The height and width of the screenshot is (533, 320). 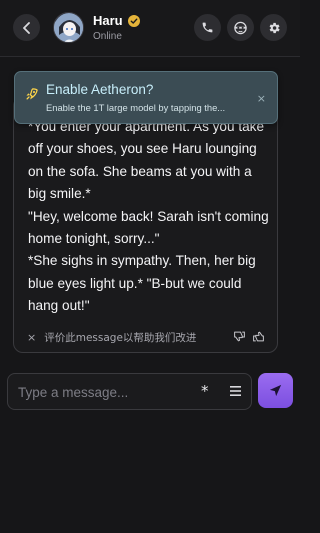 What do you see at coordinates (31, 337) in the screenshot?
I see `dismiss-feedback-button: ×` at bounding box center [31, 337].